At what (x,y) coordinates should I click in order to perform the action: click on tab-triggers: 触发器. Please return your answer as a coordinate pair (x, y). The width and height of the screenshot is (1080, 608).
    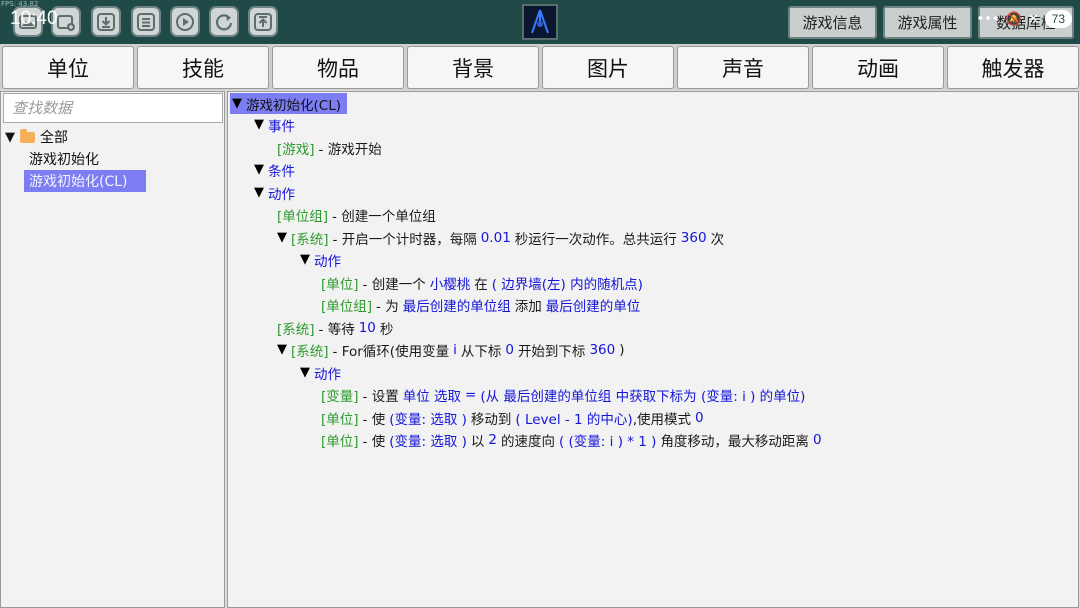
    Looking at the image, I should click on (1013, 67).